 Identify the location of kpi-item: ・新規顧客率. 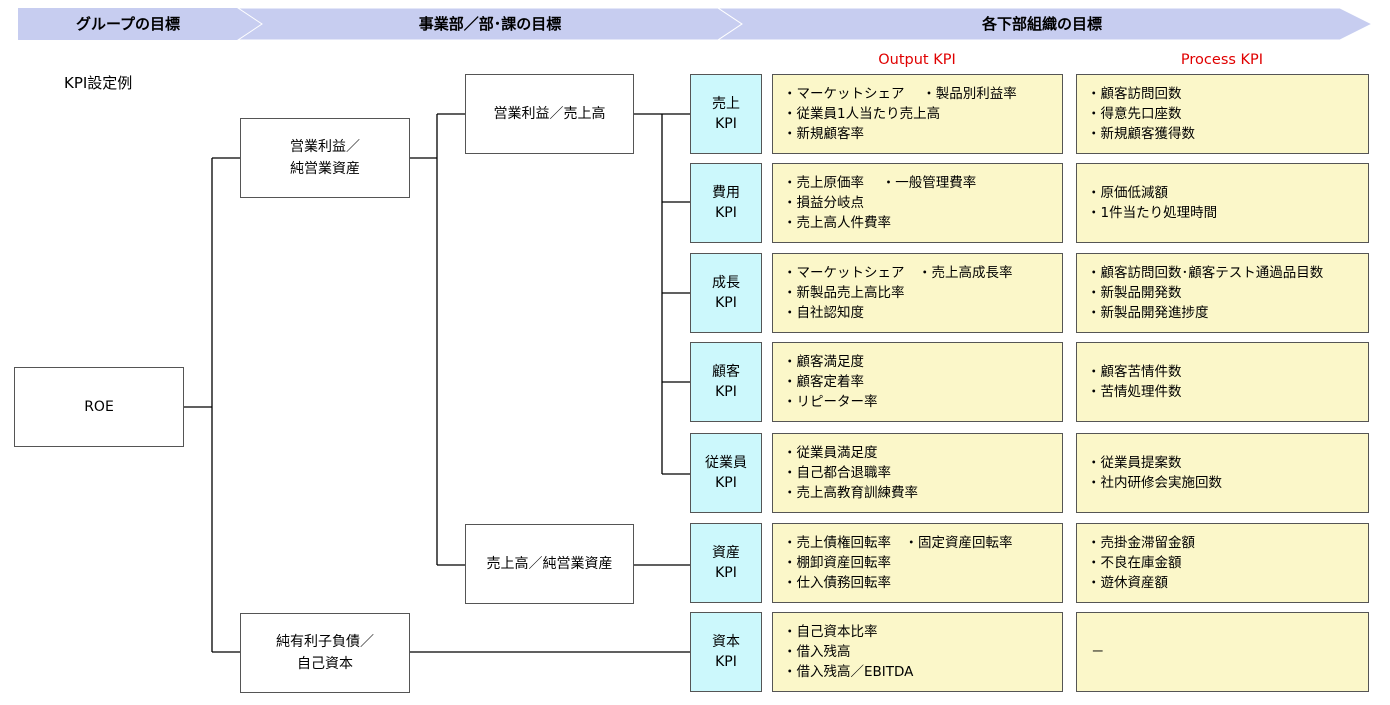
(823, 134).